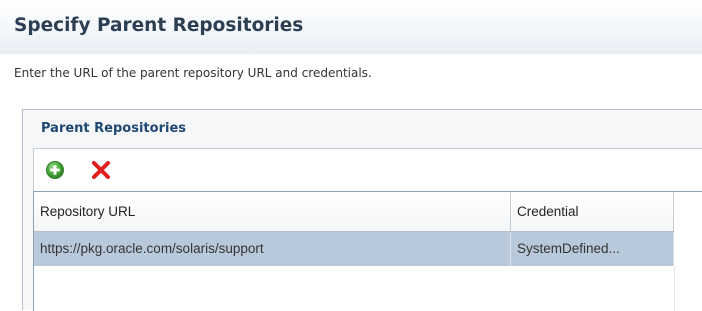 The width and height of the screenshot is (702, 311). I want to click on column-header-credential: Credential, so click(592, 211).